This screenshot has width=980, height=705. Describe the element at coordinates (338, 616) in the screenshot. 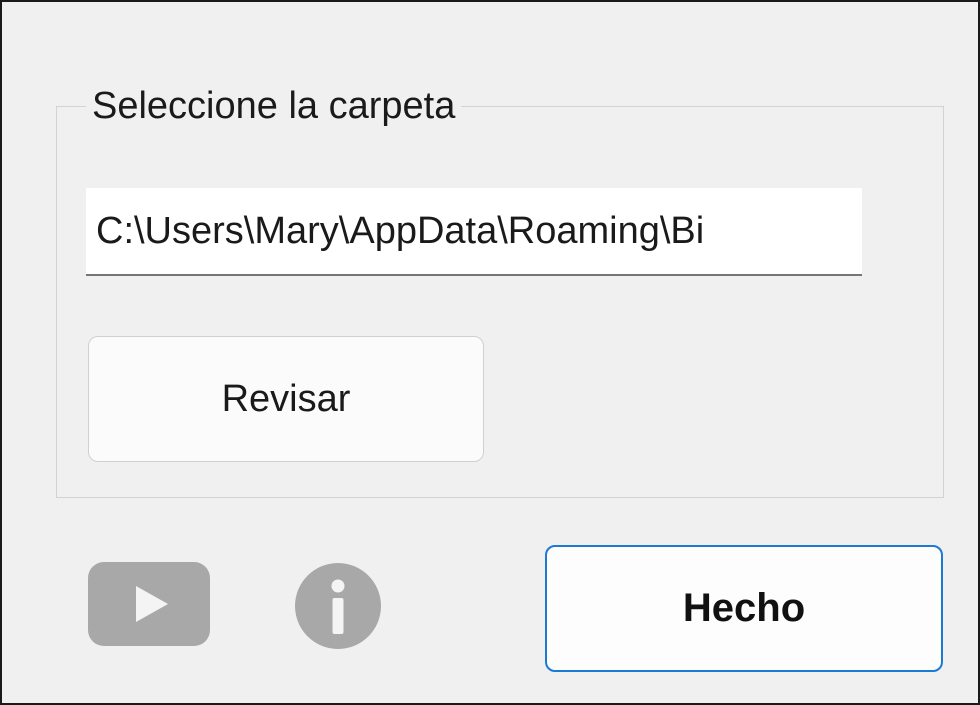

I see `info-icon-stem` at that location.